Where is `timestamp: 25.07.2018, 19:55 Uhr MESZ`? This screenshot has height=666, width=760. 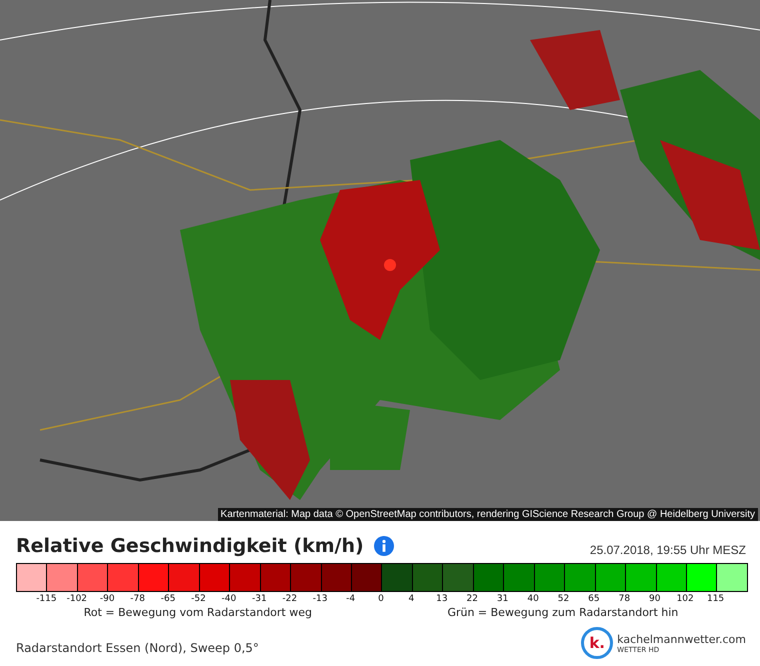
timestamp: 25.07.2018, 19:55 Uhr MESZ is located at coordinates (668, 550).